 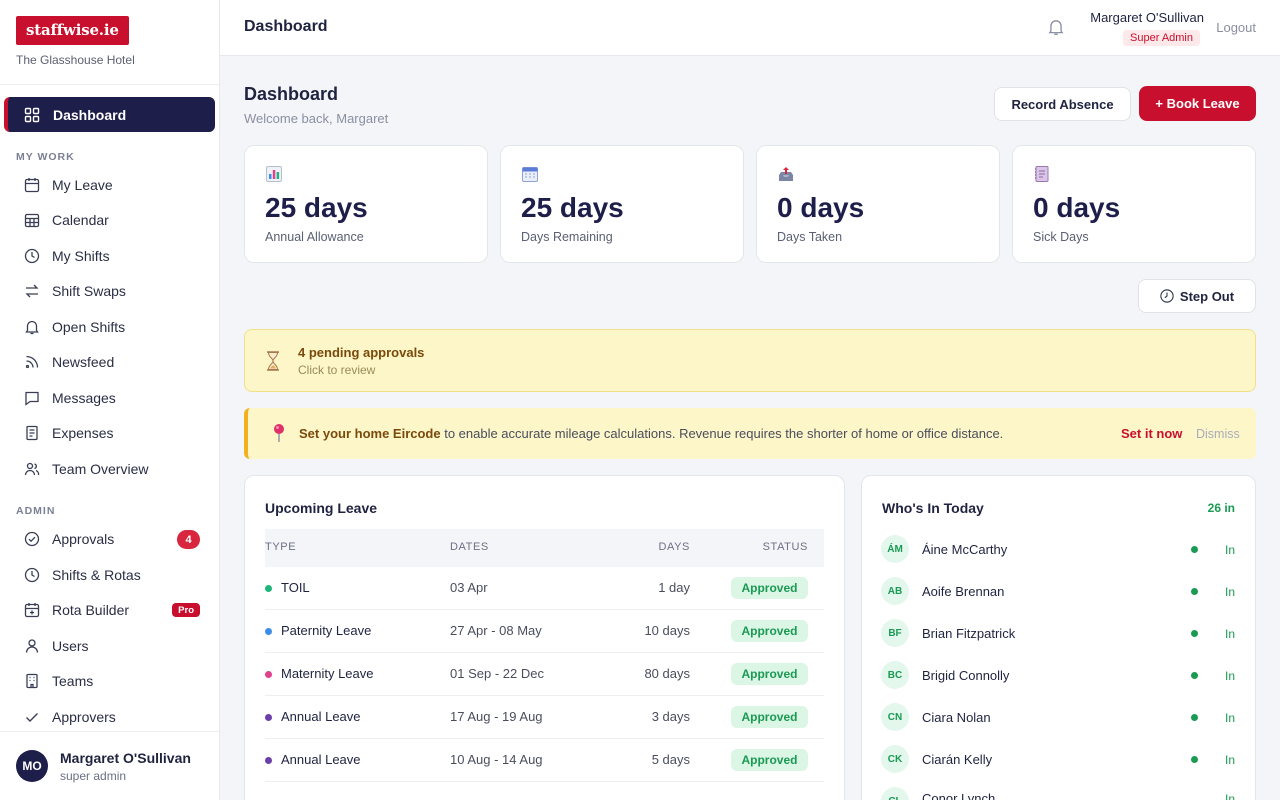 I want to click on stopwatch-icon, so click(x=1167, y=296).